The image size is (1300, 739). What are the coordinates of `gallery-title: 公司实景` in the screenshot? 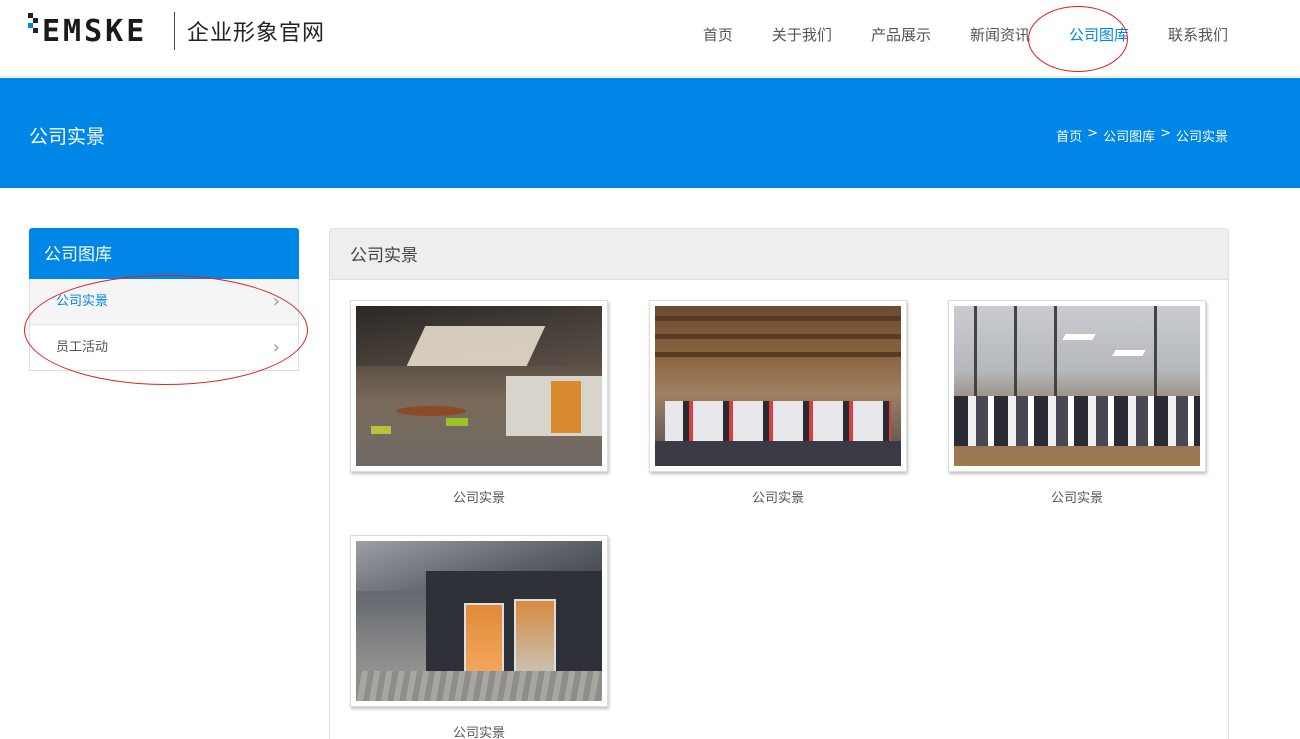 It's located at (779, 254).